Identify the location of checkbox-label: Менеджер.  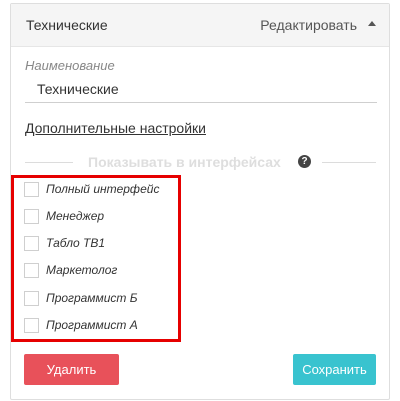
(75, 216).